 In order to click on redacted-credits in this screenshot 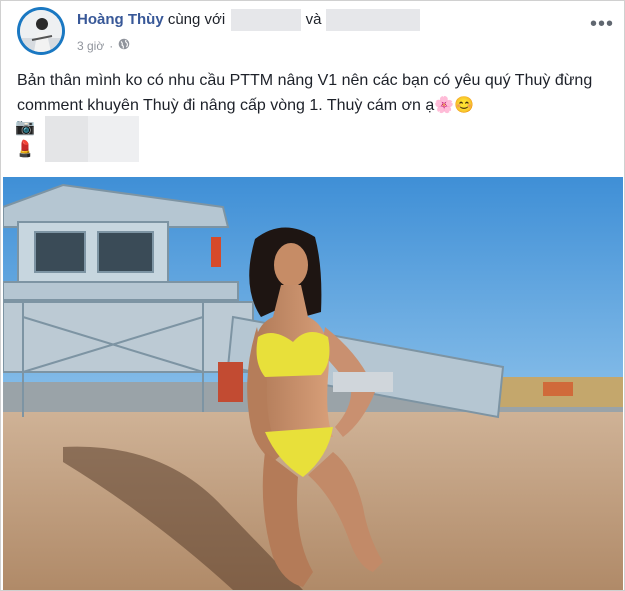, I will do `click(92, 139)`.